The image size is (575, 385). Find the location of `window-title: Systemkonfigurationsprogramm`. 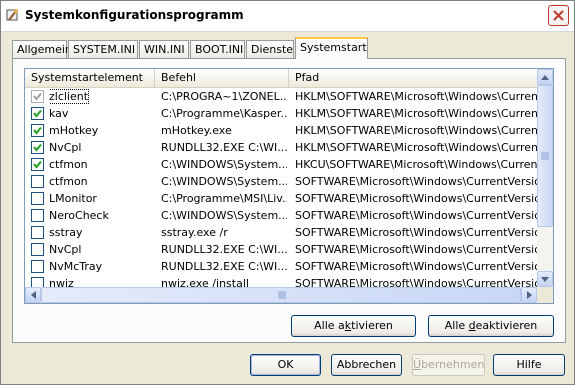

window-title: Systemkonfigurationsprogramm is located at coordinates (134, 15).